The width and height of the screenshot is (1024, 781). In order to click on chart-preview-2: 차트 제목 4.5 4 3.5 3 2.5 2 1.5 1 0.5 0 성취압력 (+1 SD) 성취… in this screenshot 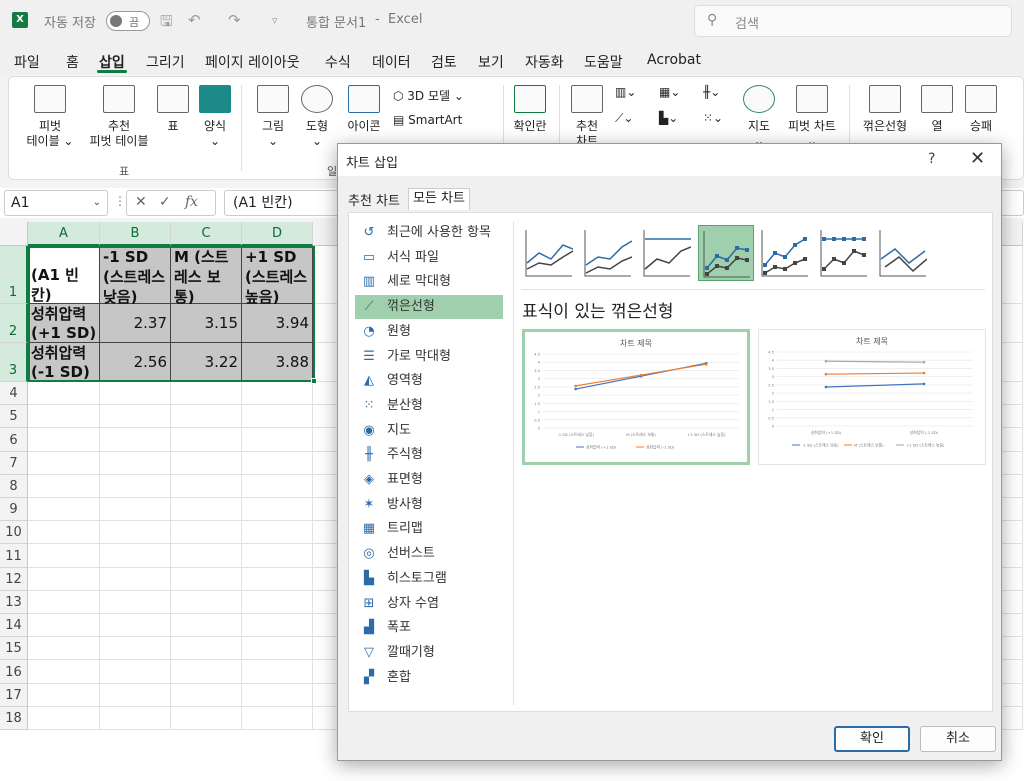, I will do `click(872, 397)`.